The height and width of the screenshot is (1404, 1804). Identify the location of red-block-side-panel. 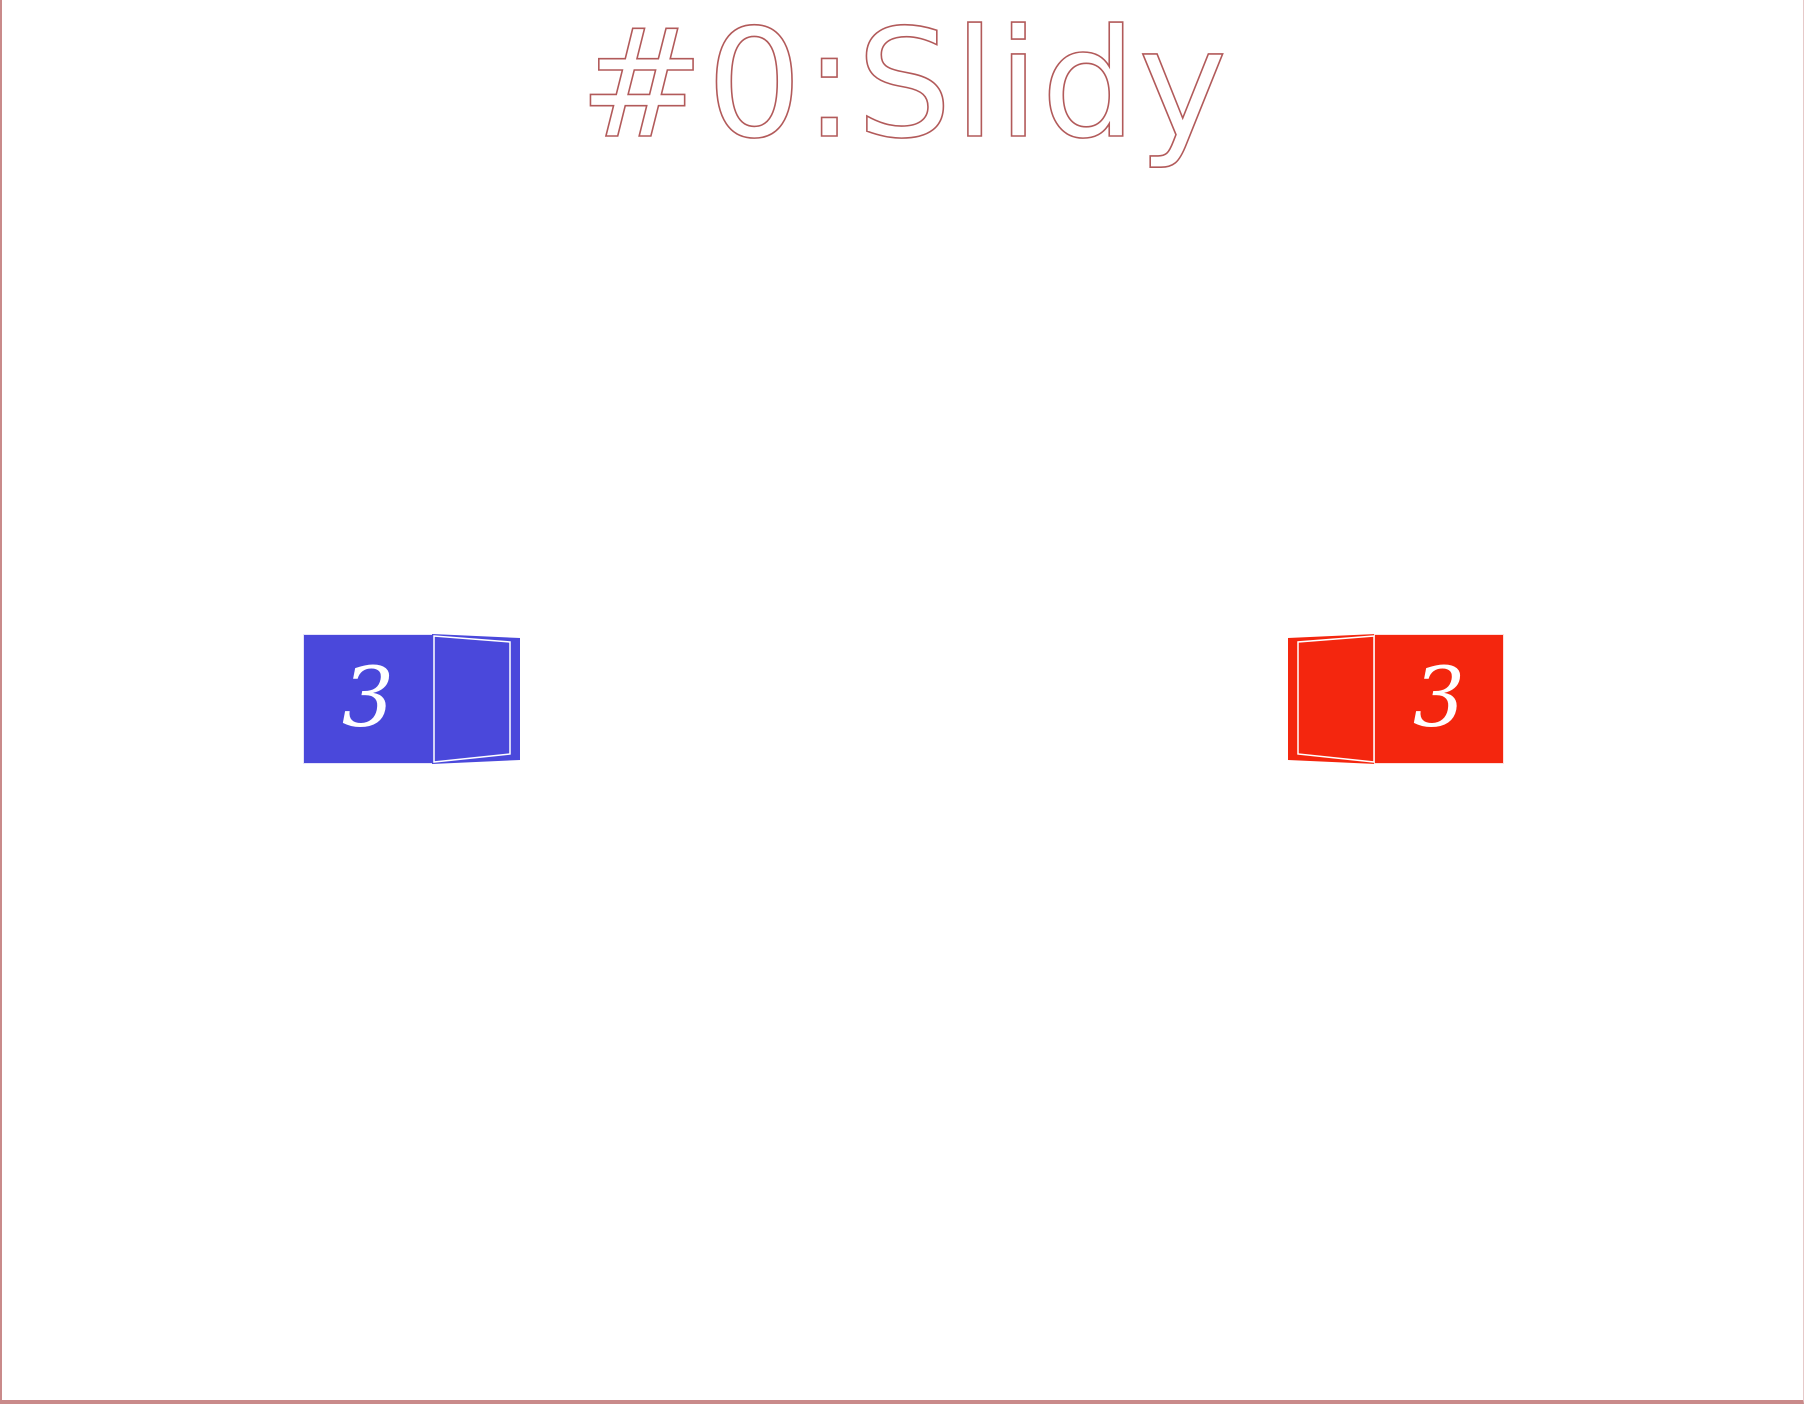
(1332, 699).